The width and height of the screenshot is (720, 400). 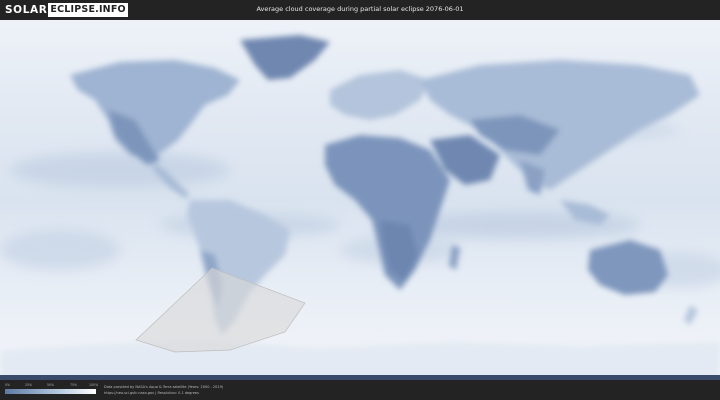 What do you see at coordinates (29, 385) in the screenshot?
I see `legend-label-25: 25%` at bounding box center [29, 385].